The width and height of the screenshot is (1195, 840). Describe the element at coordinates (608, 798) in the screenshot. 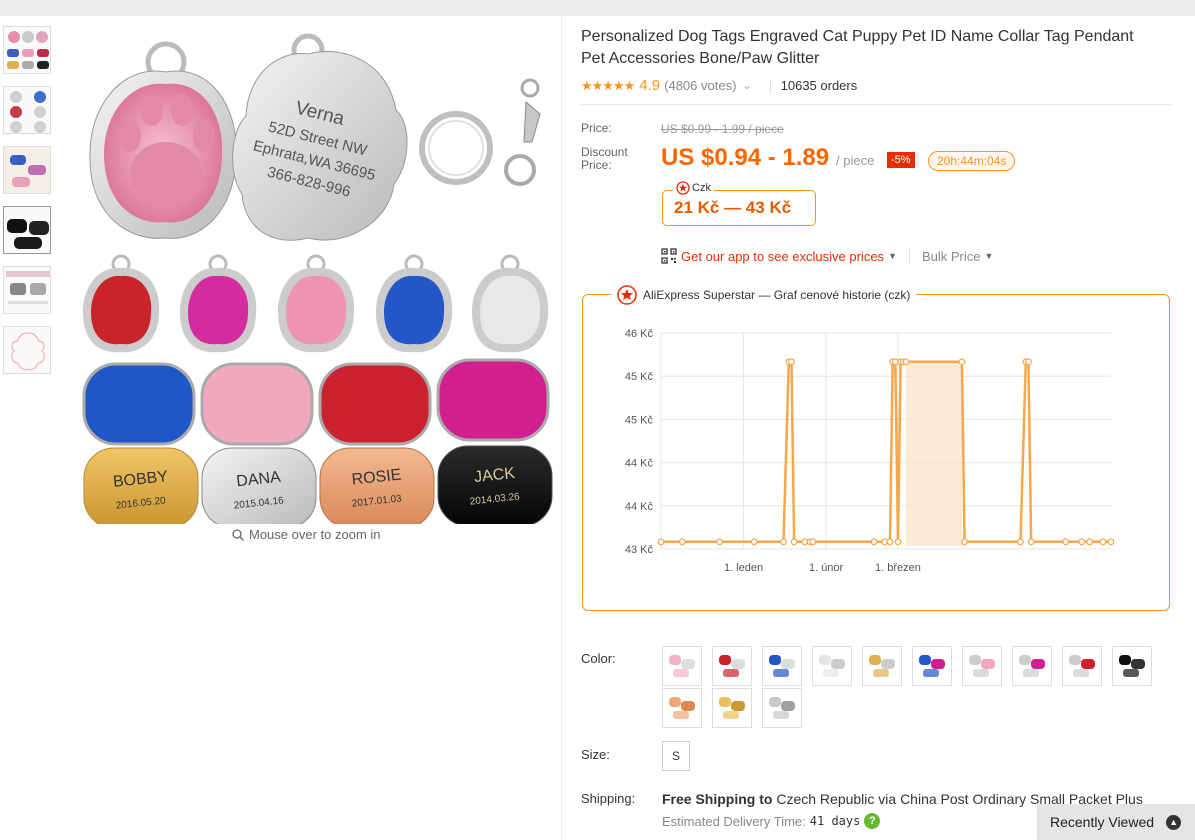

I see `shipping-label: Shipping:` at that location.